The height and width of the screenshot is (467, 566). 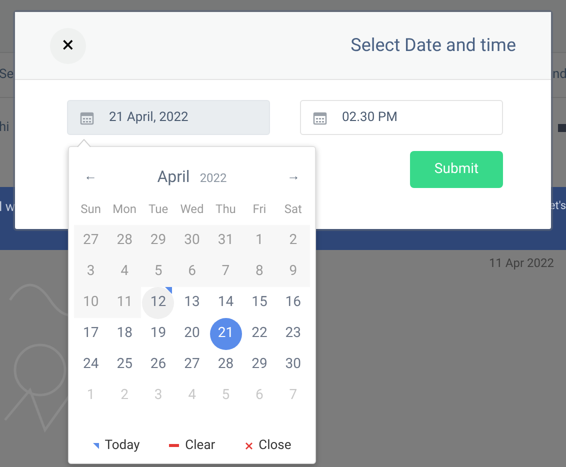 What do you see at coordinates (226, 240) in the screenshot?
I see `calendar-day: 31` at bounding box center [226, 240].